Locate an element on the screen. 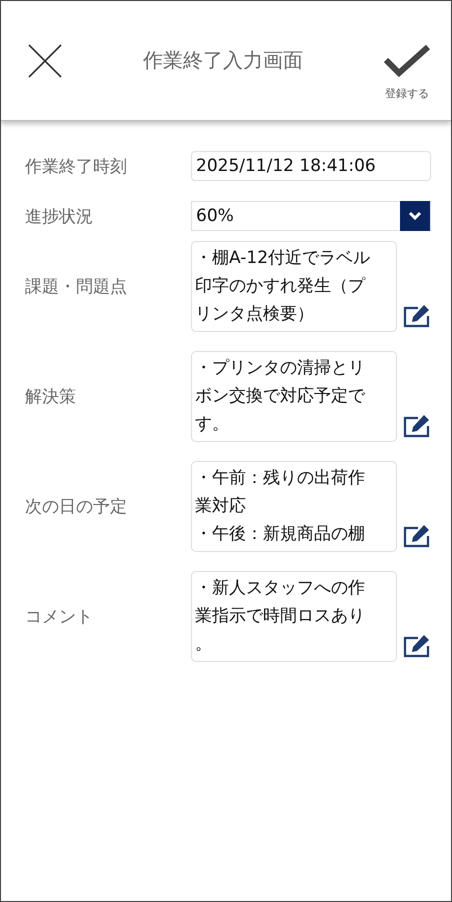  text-area: ・午前：残りの出荷作 業対応 ・午後：新規商品の棚 is located at coordinates (294, 506).